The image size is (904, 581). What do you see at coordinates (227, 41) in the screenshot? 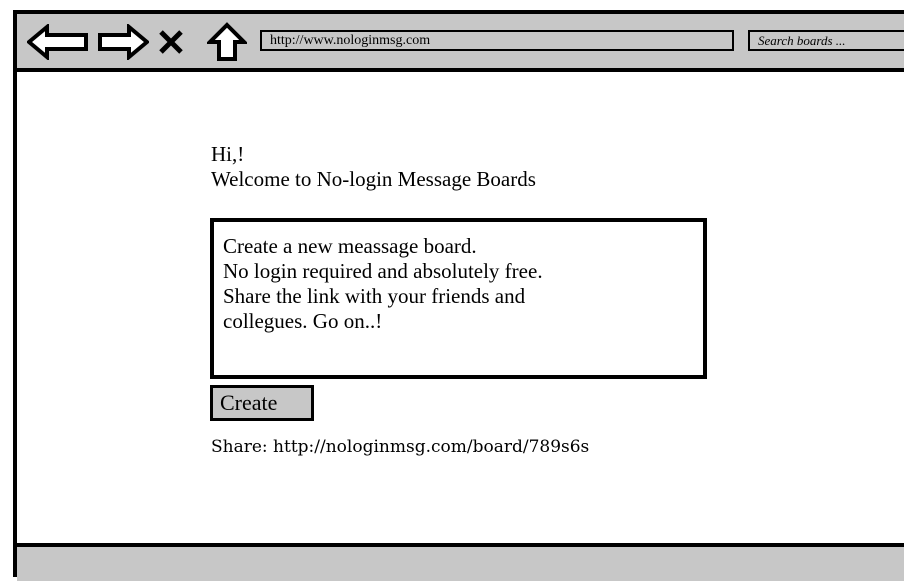
I see `home-up-icon` at bounding box center [227, 41].